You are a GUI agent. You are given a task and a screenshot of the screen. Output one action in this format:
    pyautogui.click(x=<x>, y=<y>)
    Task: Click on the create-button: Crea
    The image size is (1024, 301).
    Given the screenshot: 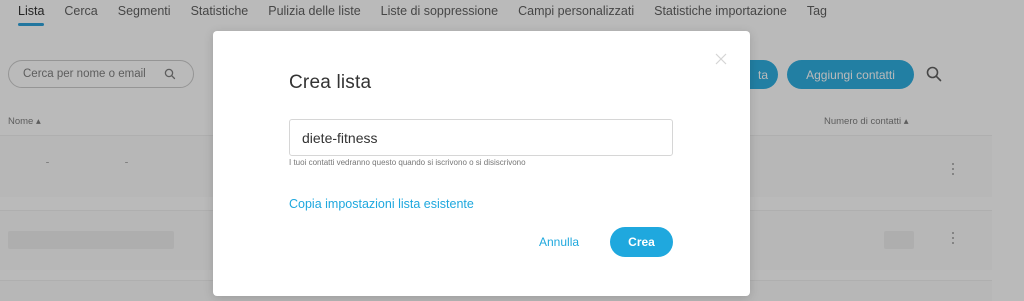 What is the action you would take?
    pyautogui.click(x=641, y=242)
    